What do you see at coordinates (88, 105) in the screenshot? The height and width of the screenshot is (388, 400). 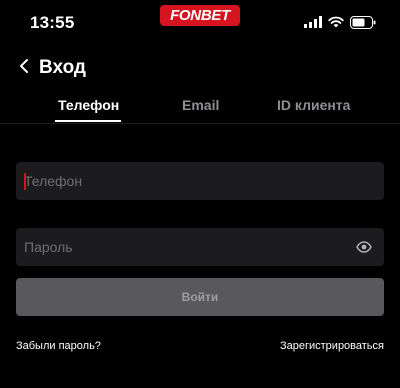 I see `tab-phone: Телефон` at bounding box center [88, 105].